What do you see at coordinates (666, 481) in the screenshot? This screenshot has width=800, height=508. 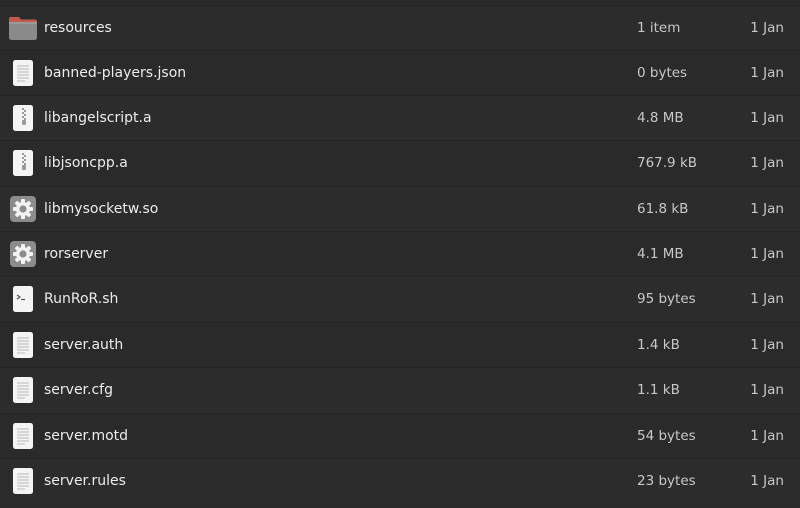 I see `file-size: 23 bytes` at bounding box center [666, 481].